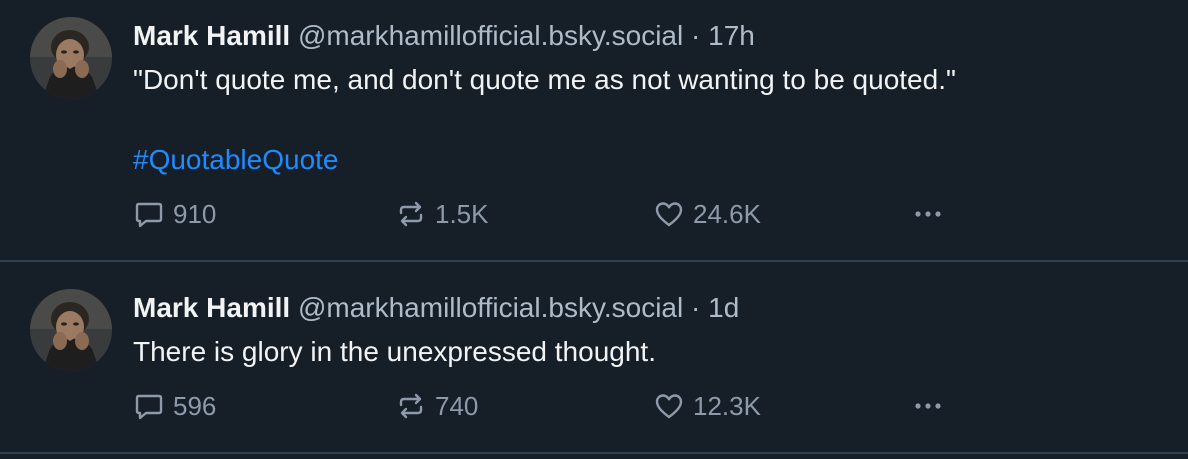 The height and width of the screenshot is (459, 1188). I want to click on repost-button: 1.5K, so click(442, 214).